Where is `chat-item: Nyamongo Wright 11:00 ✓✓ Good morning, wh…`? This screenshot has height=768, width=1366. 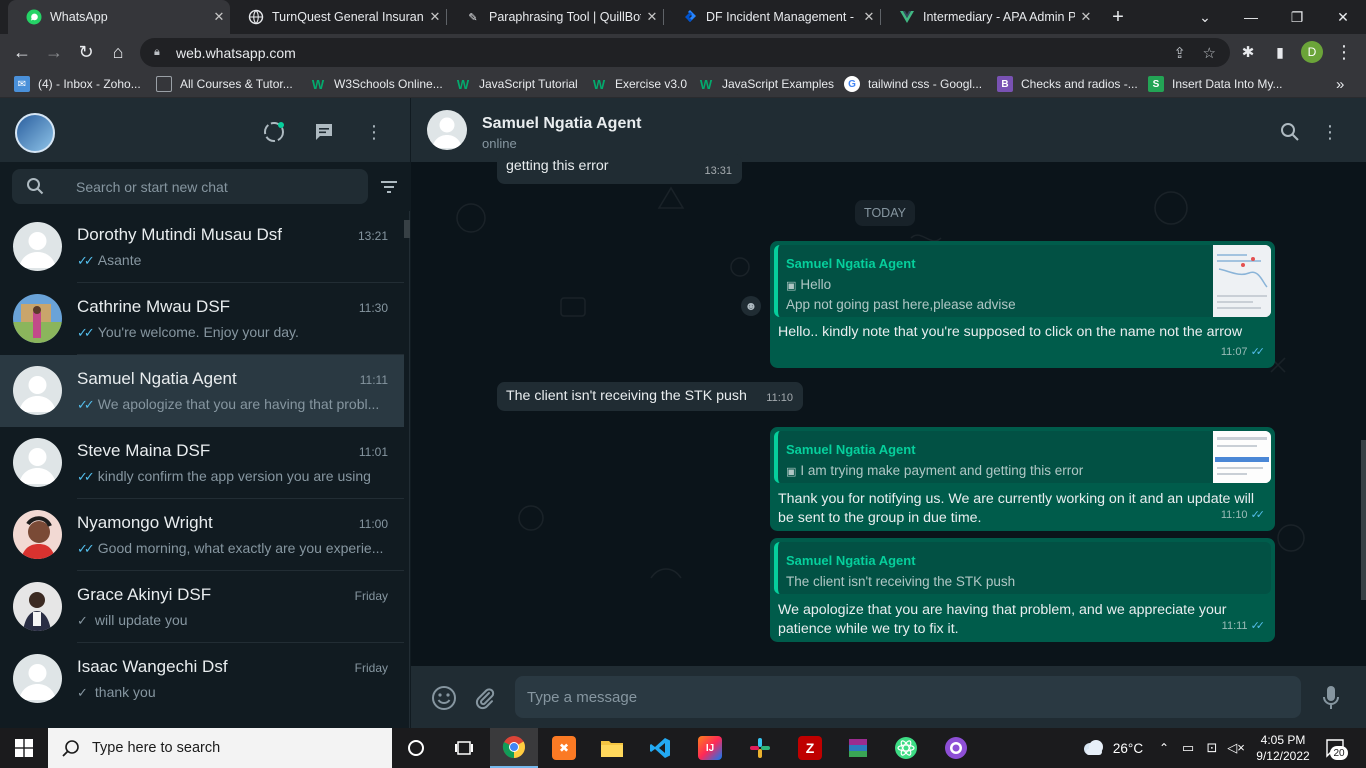
chat-item: Nyamongo Wright 11:00 ✓✓ Good morning, wh… is located at coordinates (202, 535).